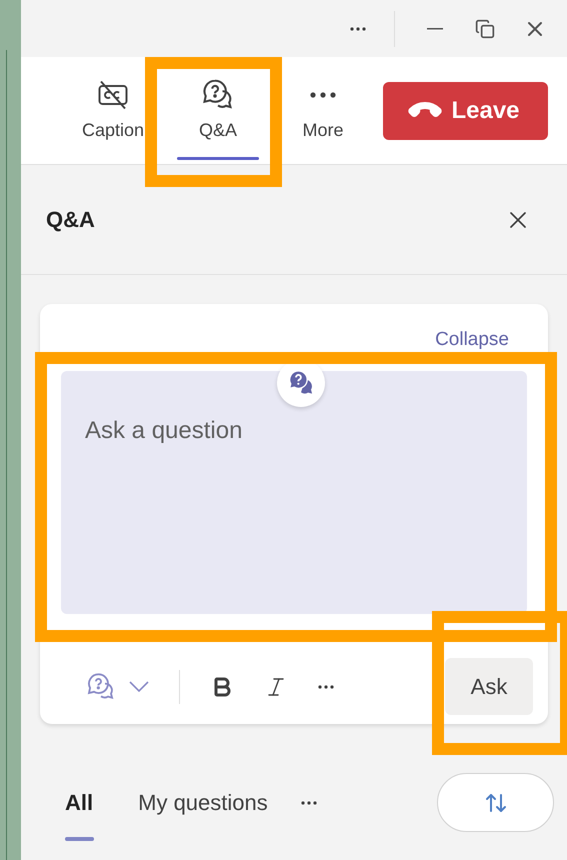  Describe the element at coordinates (472, 340) in the screenshot. I see `collapse-link: Collapse` at that location.